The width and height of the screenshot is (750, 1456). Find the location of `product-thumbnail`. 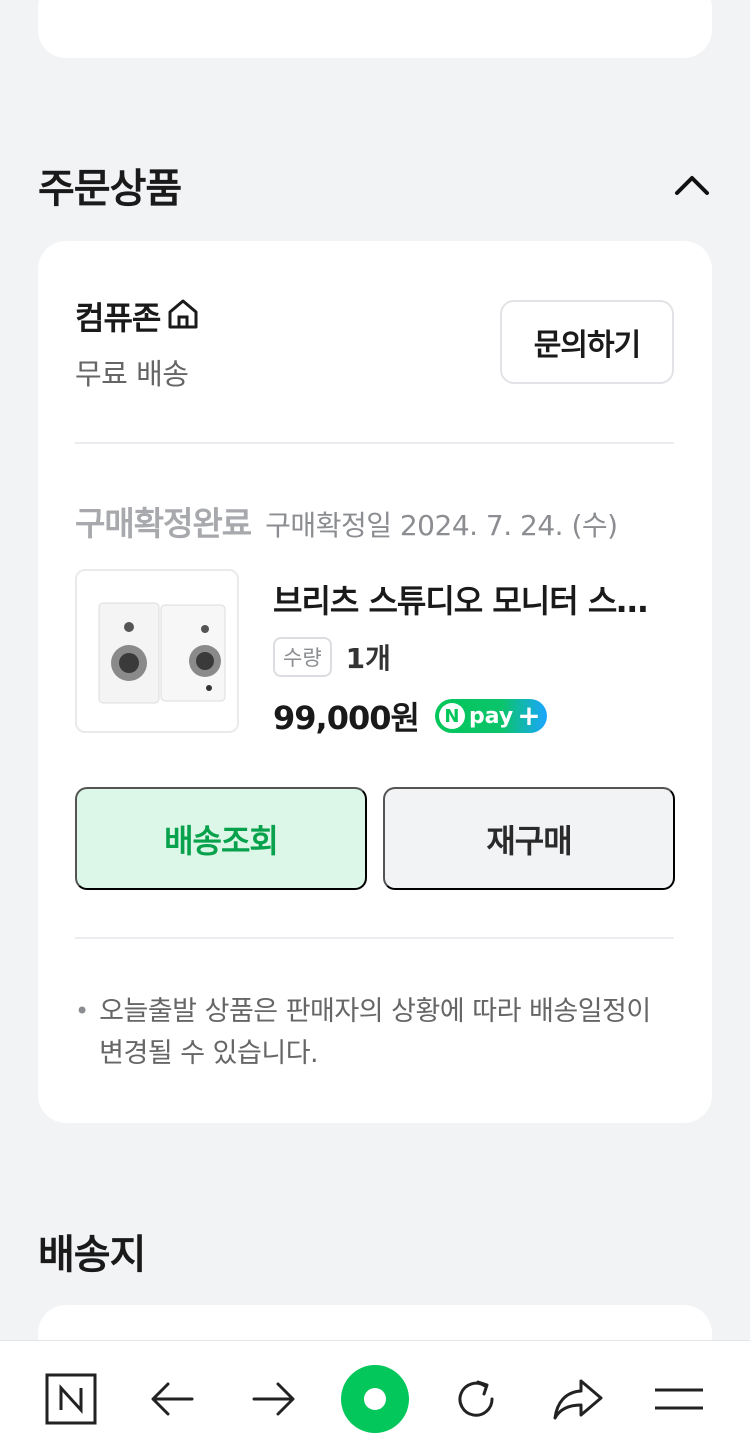

product-thumbnail is located at coordinates (157, 651).